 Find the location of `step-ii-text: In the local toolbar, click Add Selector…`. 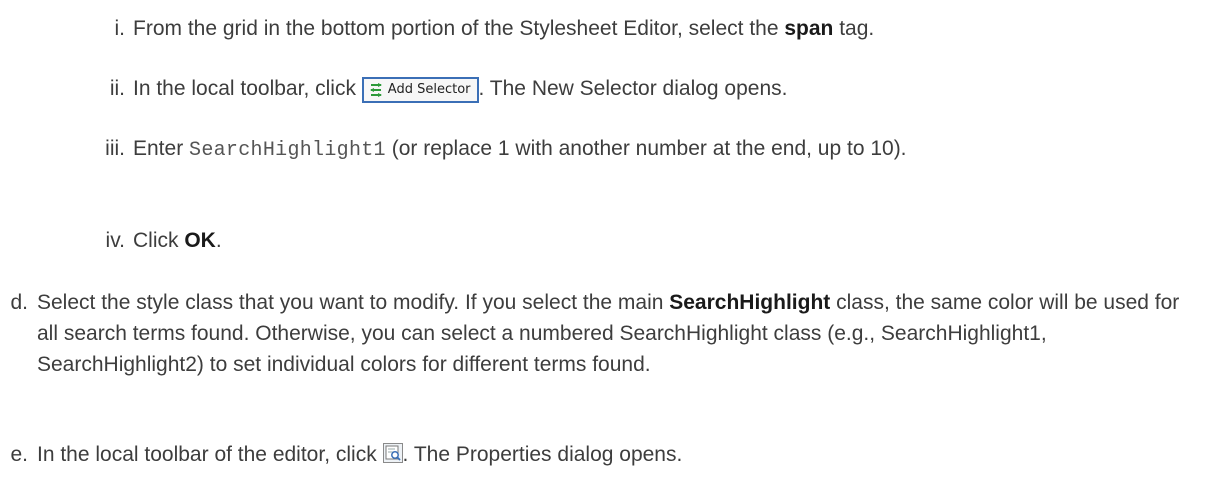

step-ii-text: In the local toolbar, click Add Selector… is located at coordinates (663, 88).